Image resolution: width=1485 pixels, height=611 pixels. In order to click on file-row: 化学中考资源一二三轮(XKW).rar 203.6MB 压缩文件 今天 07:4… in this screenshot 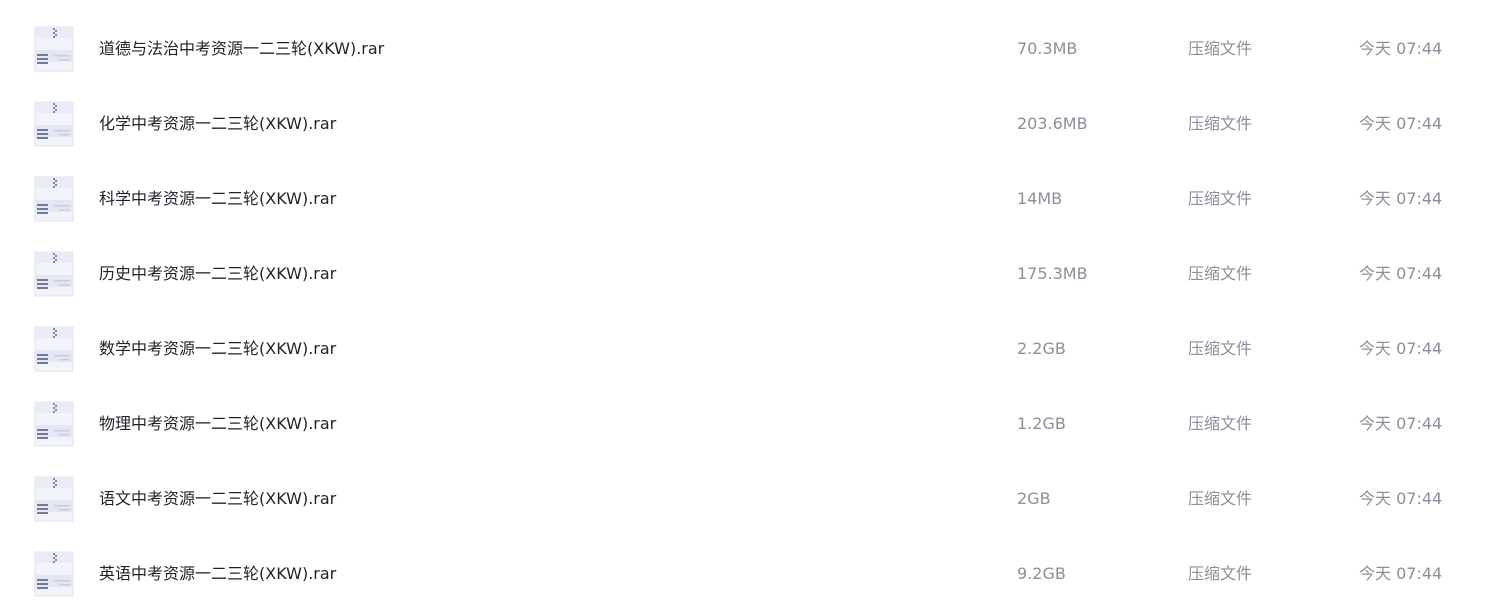, I will do `click(742, 123)`.